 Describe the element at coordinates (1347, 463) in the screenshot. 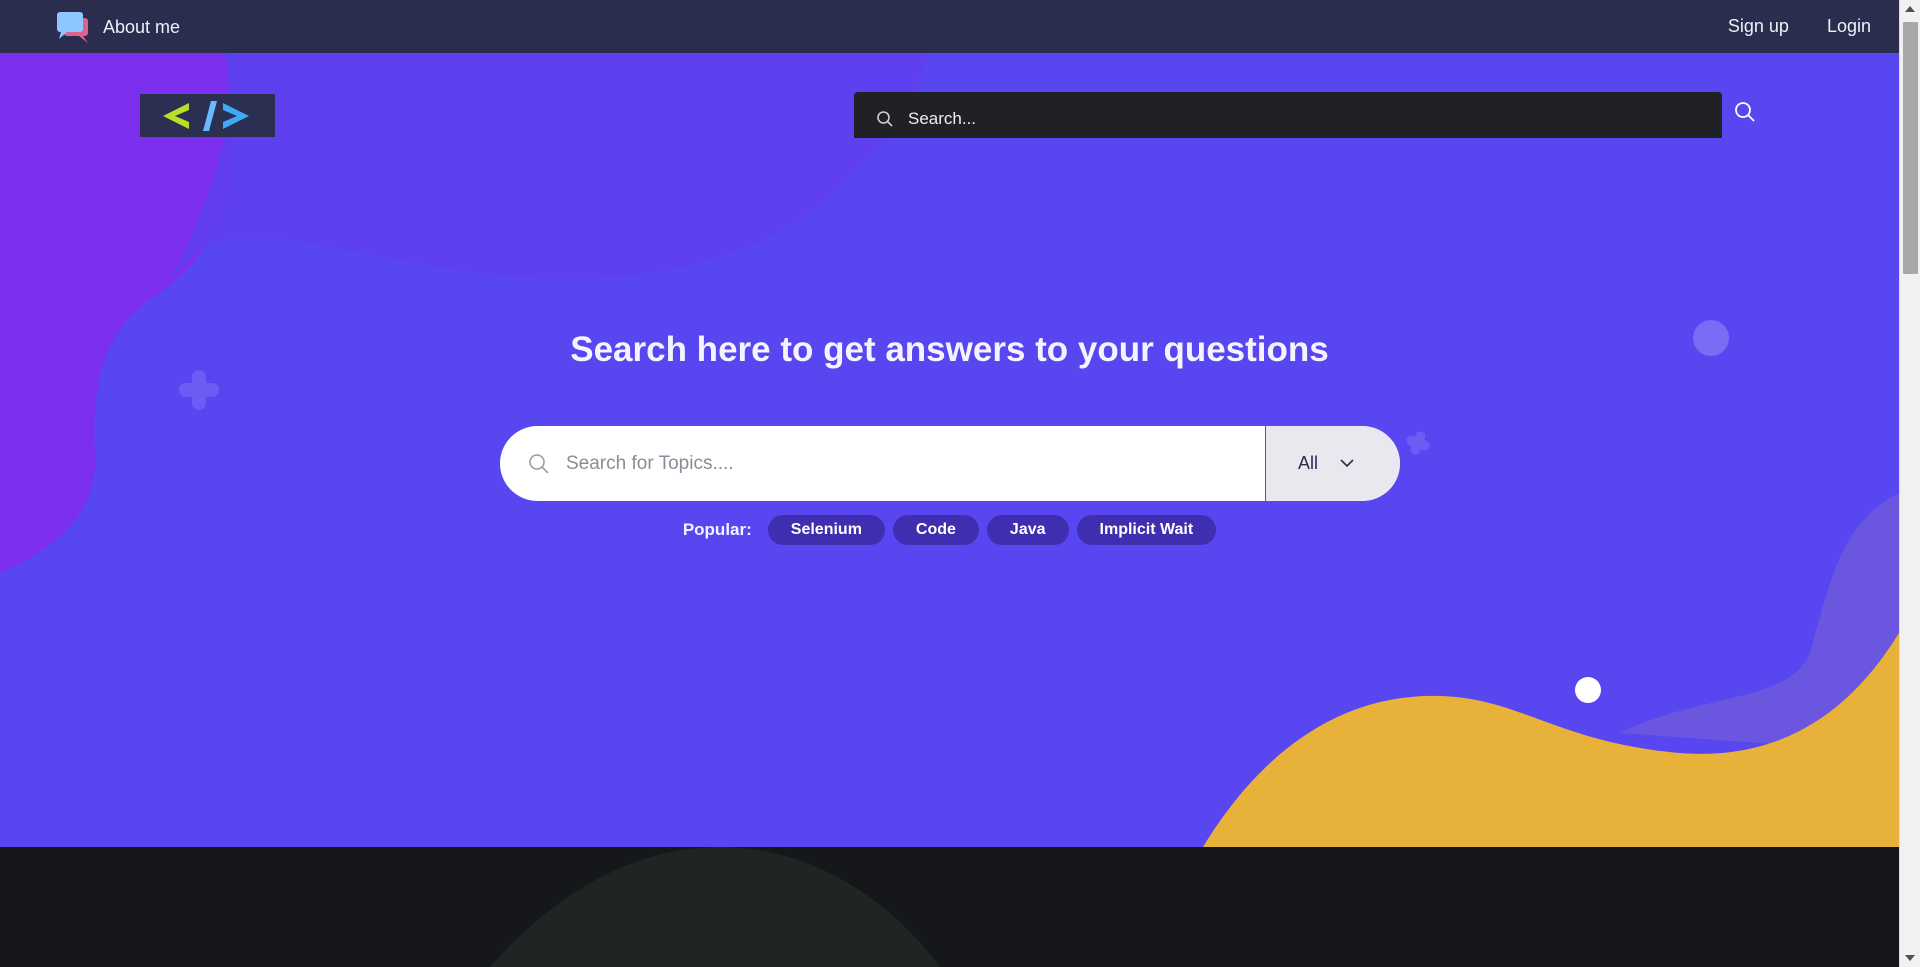

I see `chevron-down-icon` at that location.